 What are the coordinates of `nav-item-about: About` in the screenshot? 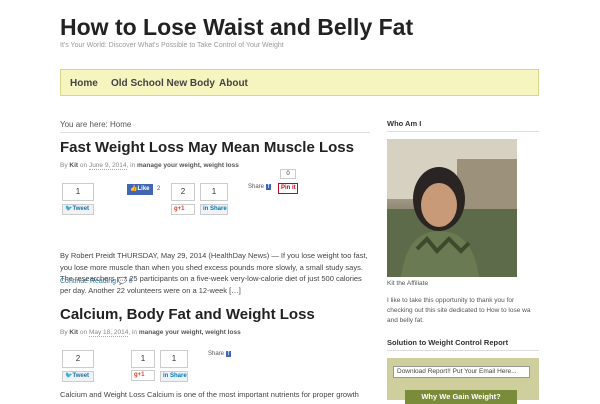 It's located at (233, 83).